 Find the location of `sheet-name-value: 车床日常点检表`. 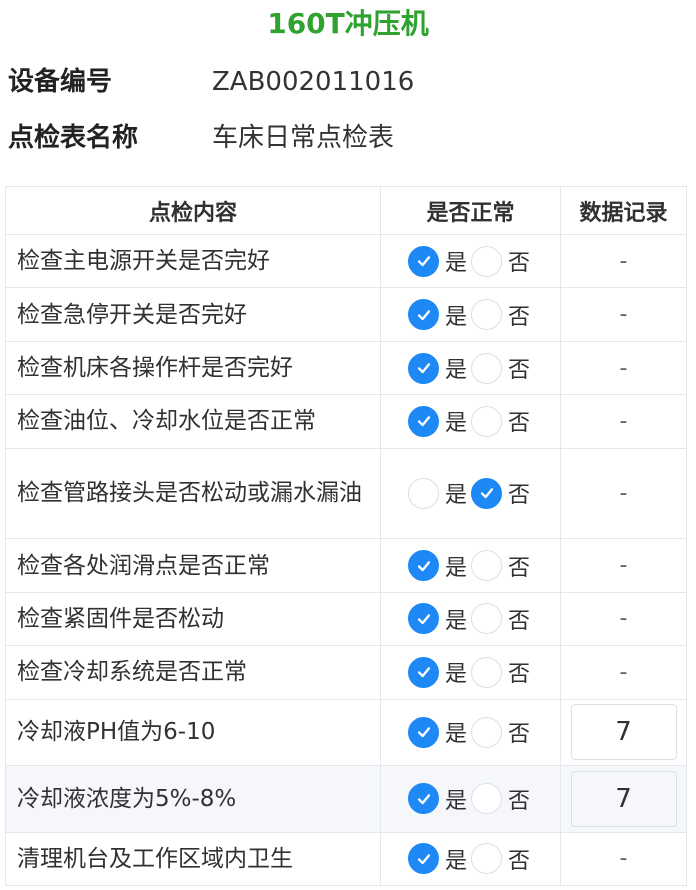

sheet-name-value: 车床日常点检表 is located at coordinates (303, 138).